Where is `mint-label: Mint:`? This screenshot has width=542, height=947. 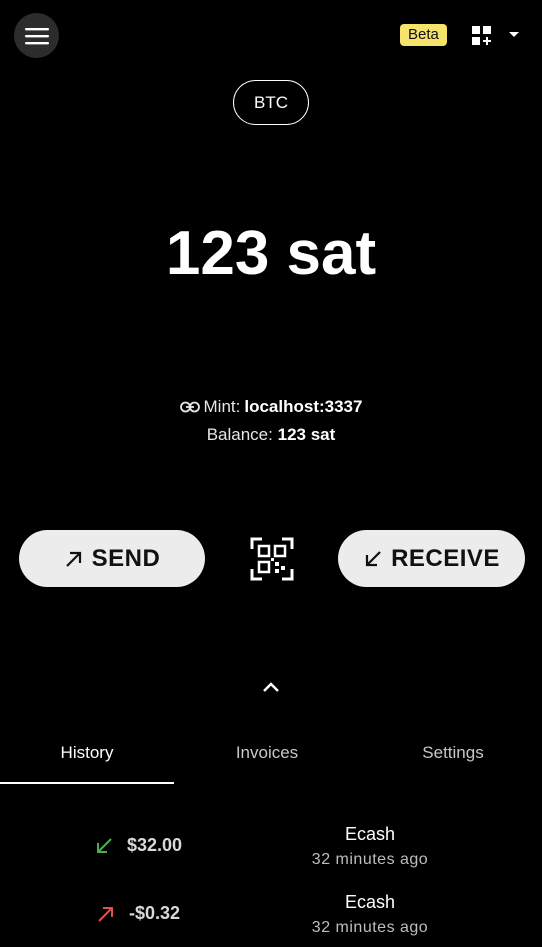
mint-label: Mint: is located at coordinates (222, 406).